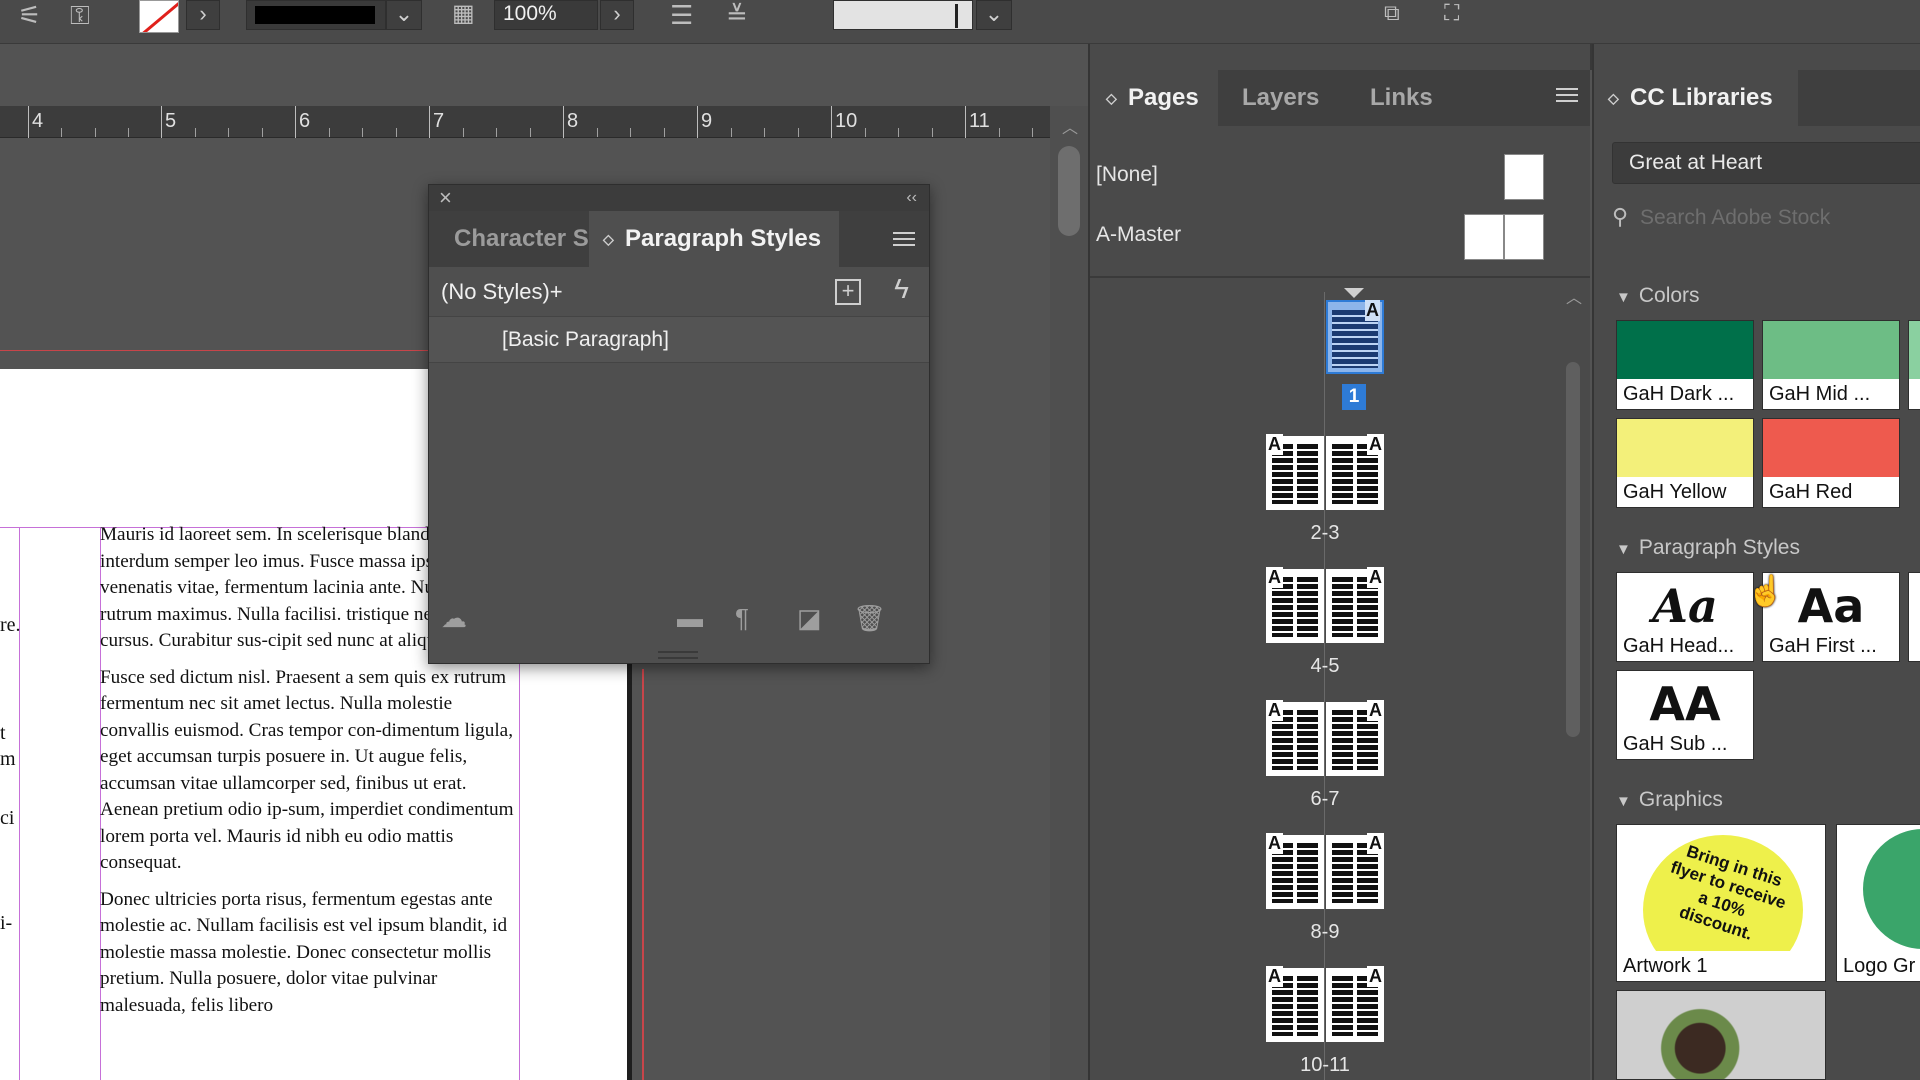  What do you see at coordinates (1325, 533) in the screenshot?
I see `spread-label: 2-3` at bounding box center [1325, 533].